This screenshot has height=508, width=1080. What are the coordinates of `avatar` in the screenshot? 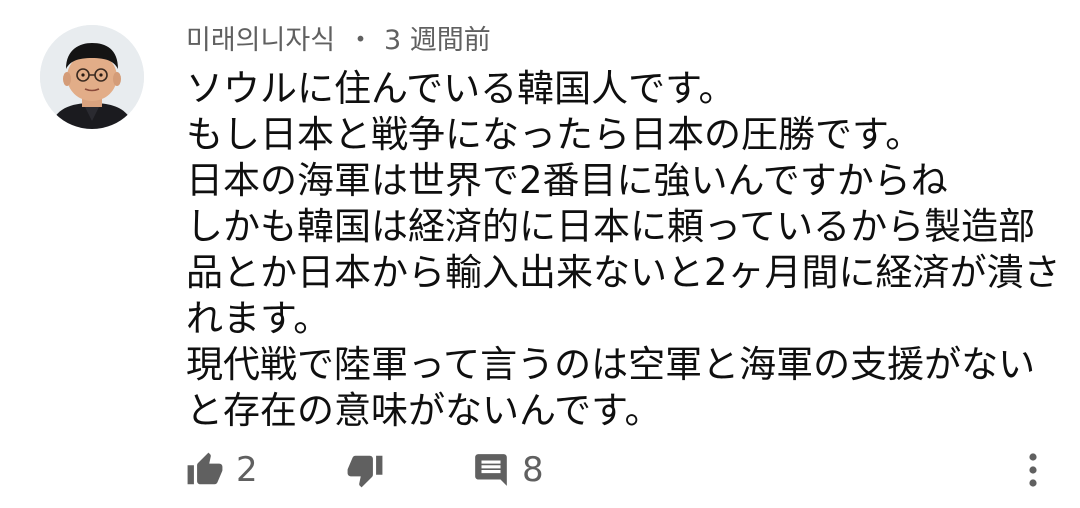 It's located at (92, 77).